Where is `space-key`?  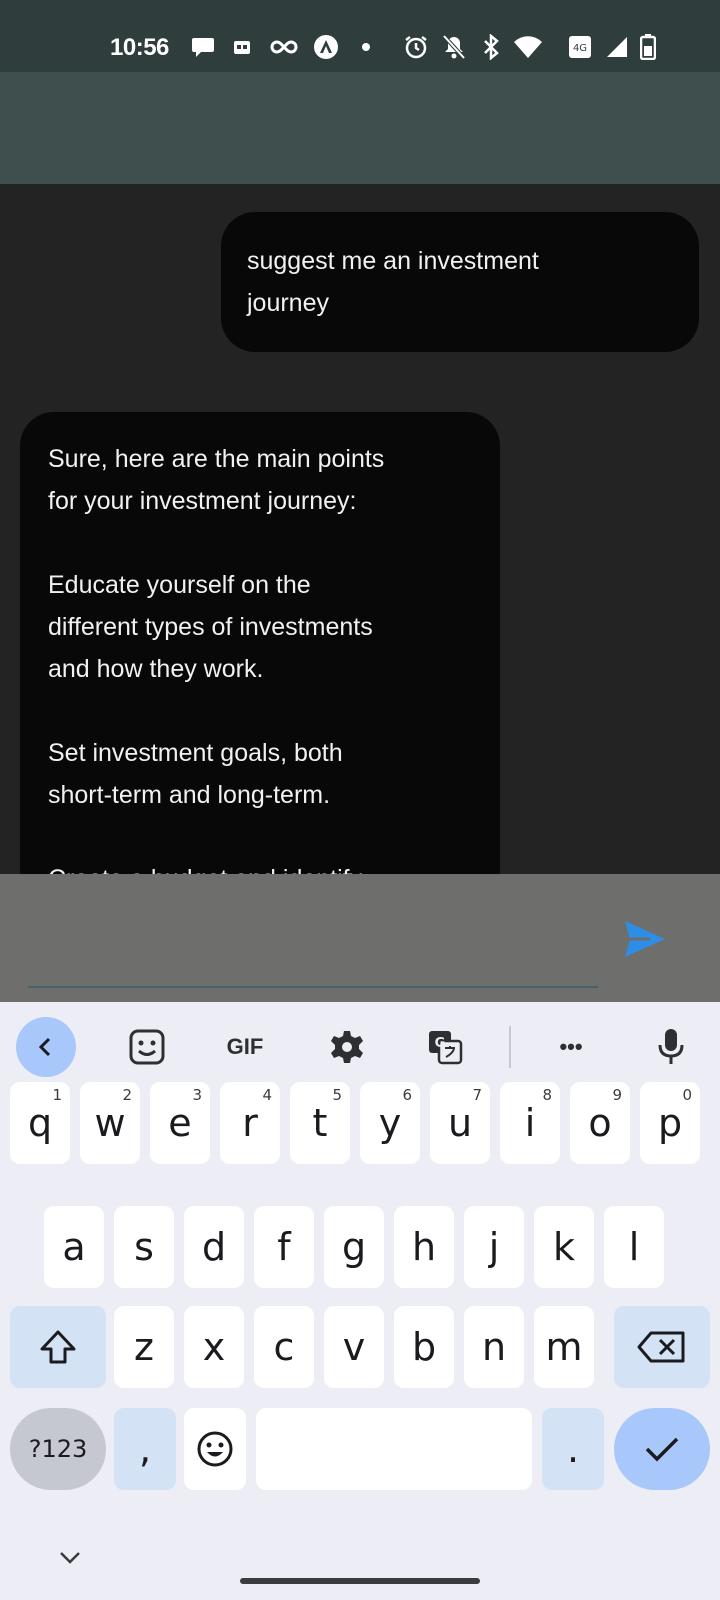 space-key is located at coordinates (394, 1449).